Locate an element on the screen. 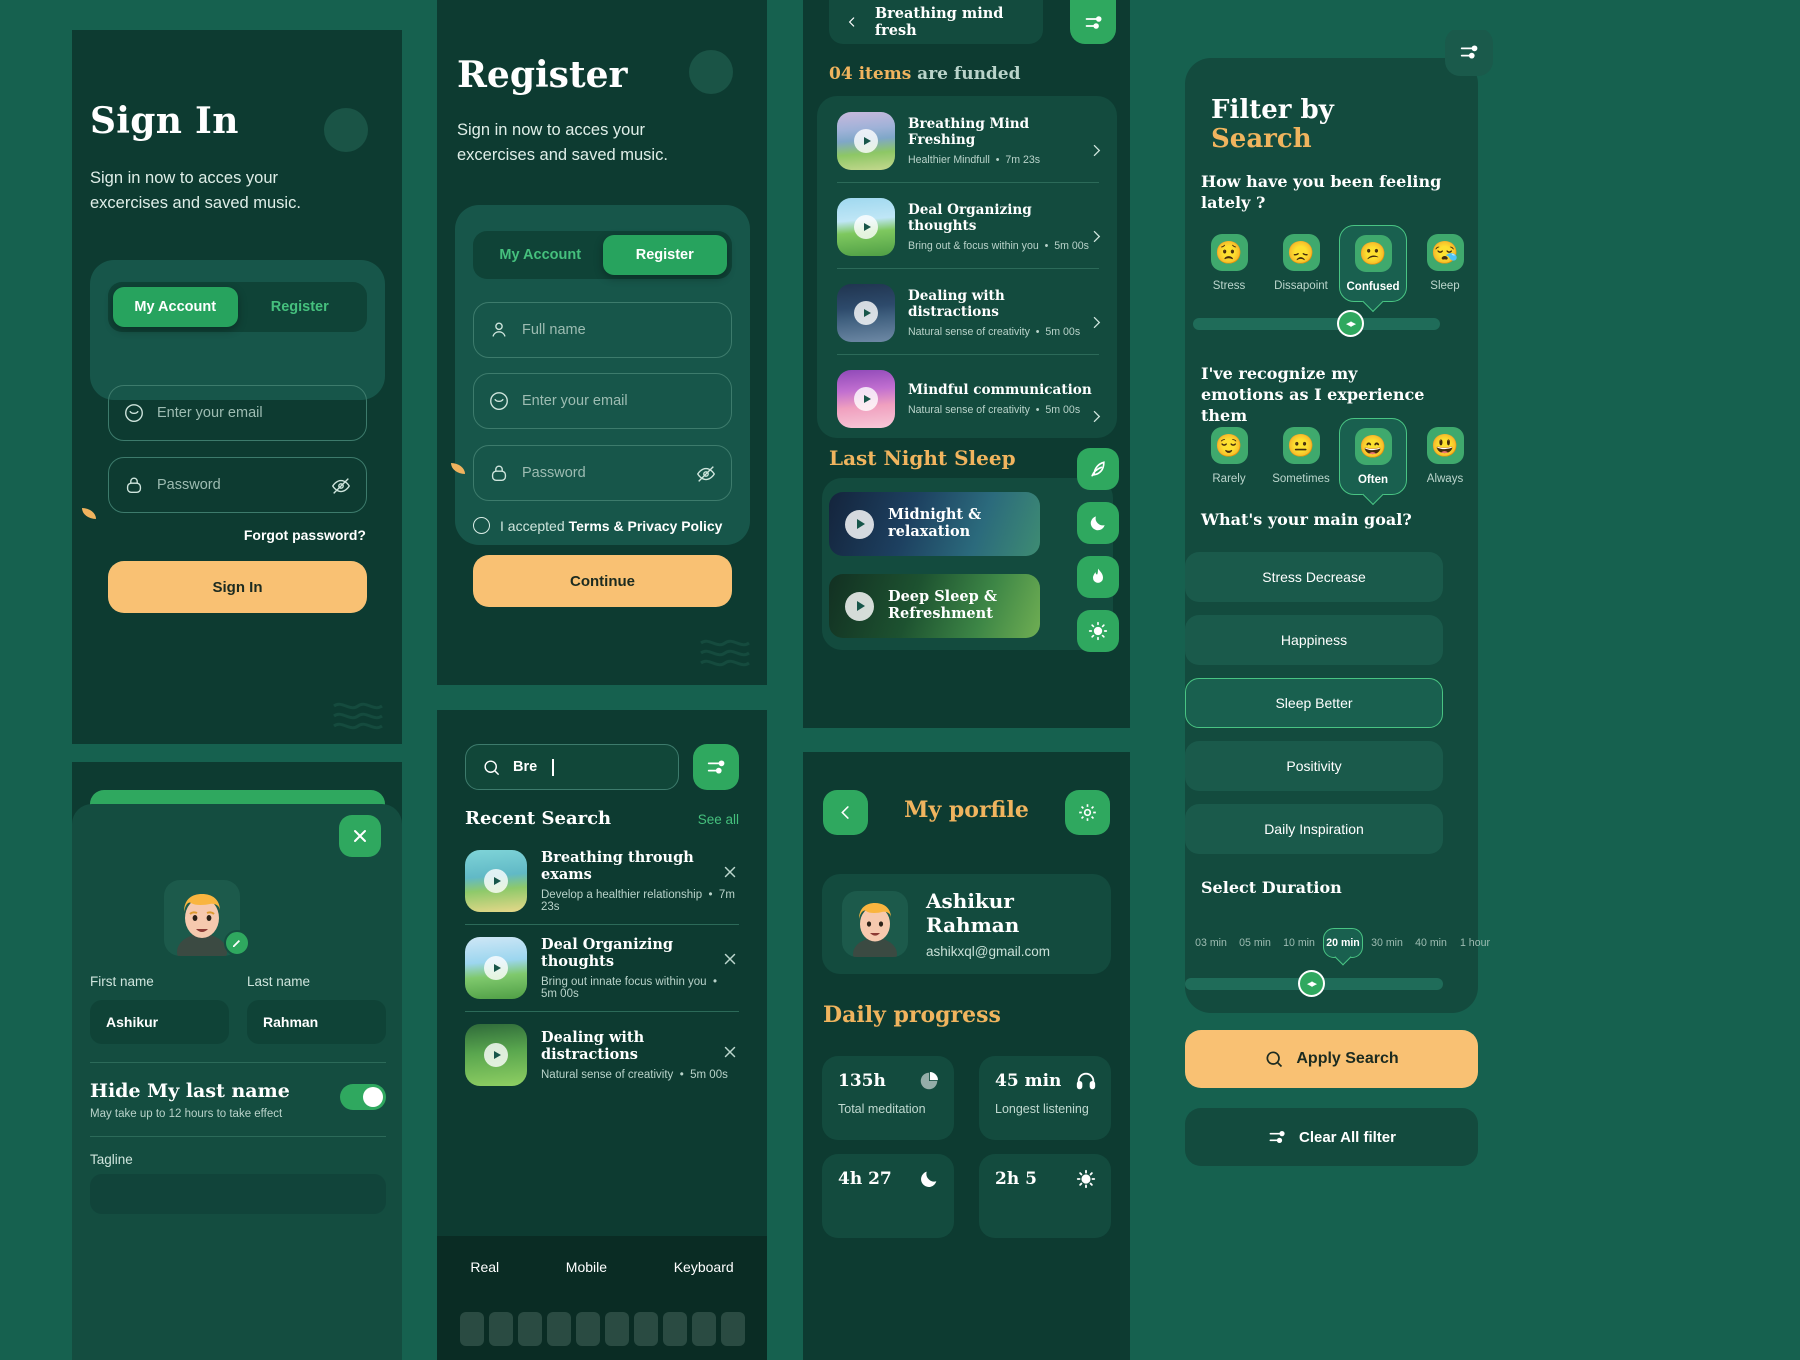 This screenshot has width=1800, height=1360. stat-card: 135h Total meditation is located at coordinates (888, 1098).